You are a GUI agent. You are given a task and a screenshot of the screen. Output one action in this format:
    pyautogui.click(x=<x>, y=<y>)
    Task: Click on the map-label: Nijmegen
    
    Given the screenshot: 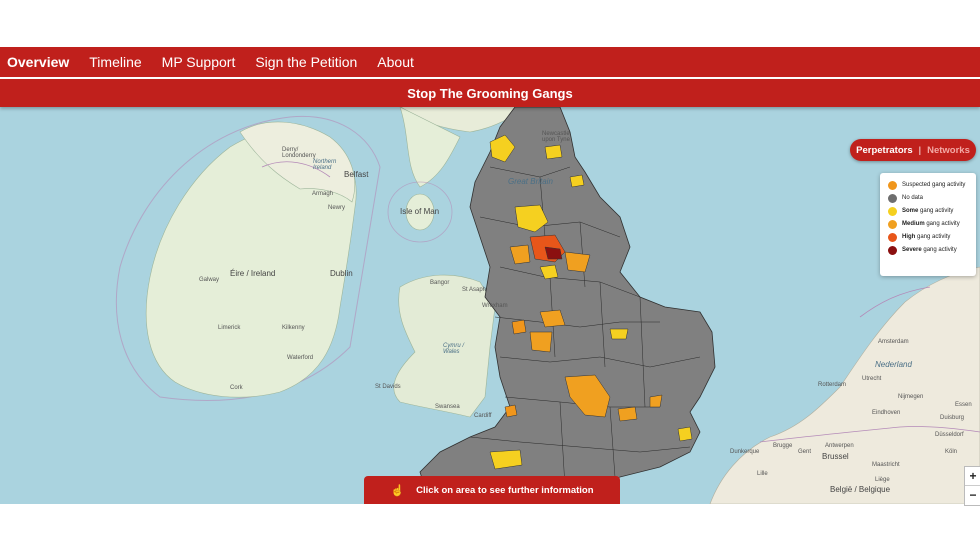 What is the action you would take?
    pyautogui.click(x=911, y=397)
    